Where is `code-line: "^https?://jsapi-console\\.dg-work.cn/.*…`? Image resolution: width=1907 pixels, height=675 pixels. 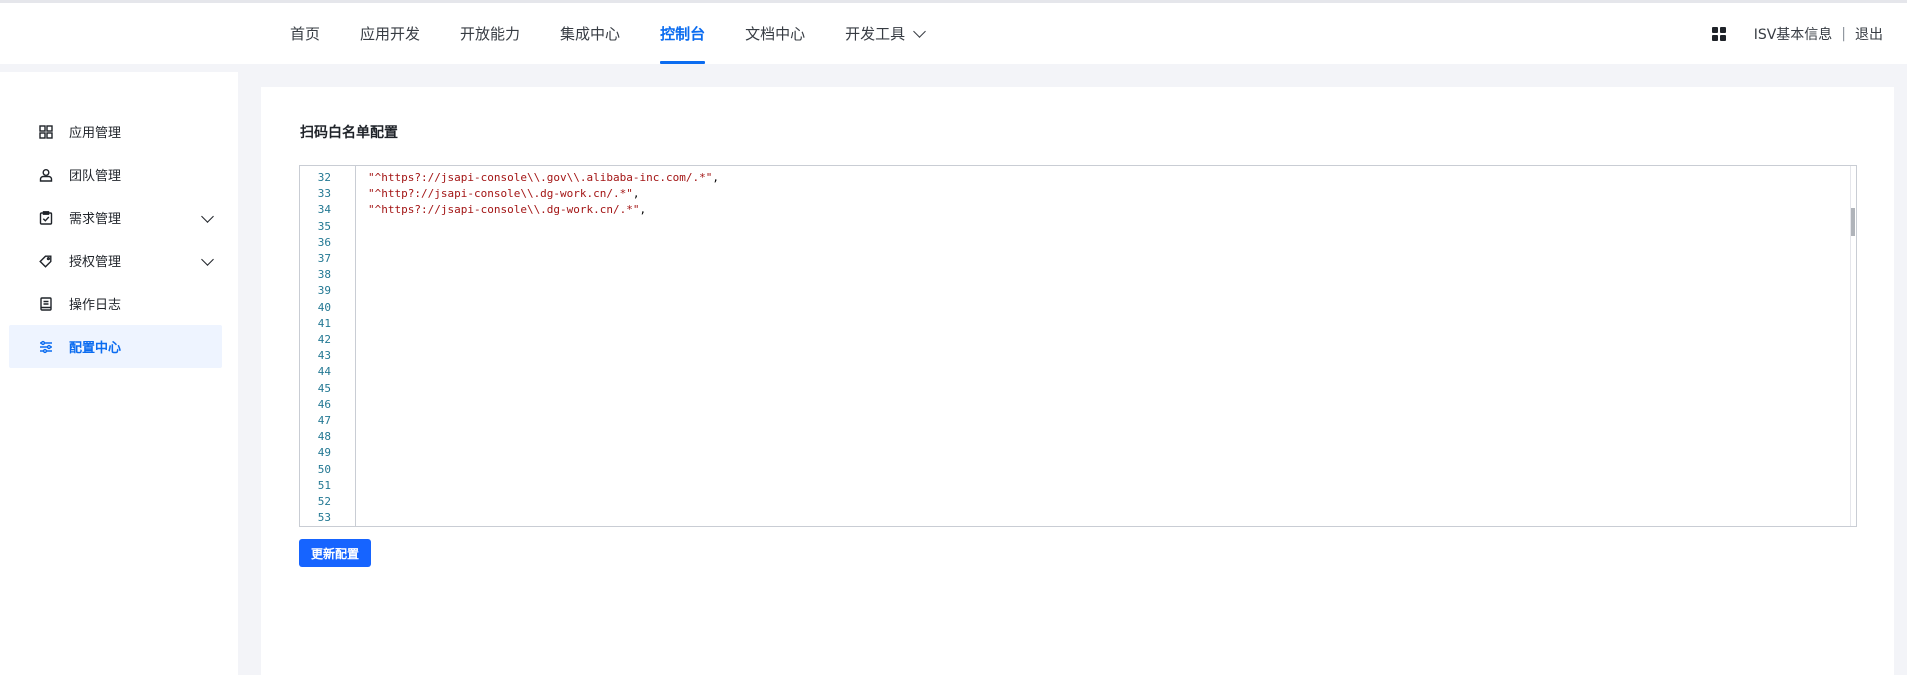 code-line: "^https?://jsapi-console\\.dg-work.cn/.*… is located at coordinates (507, 210).